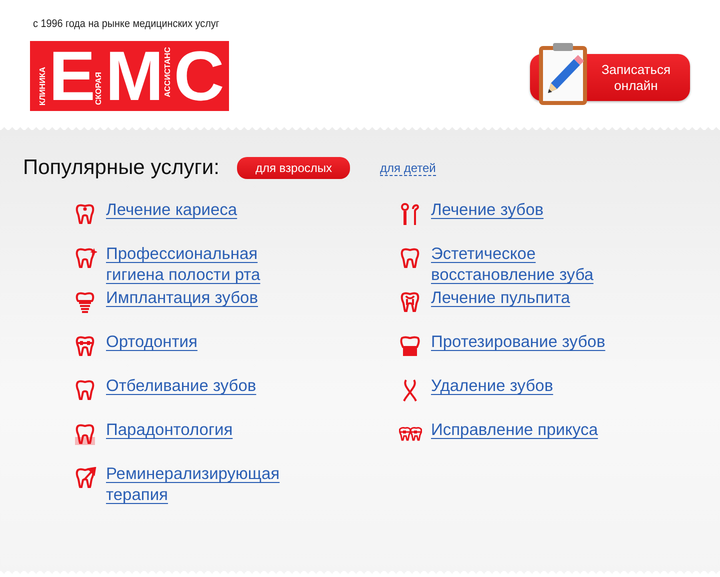 This screenshot has width=720, height=577. What do you see at coordinates (42, 85) in the screenshot?
I see `logo-caption: КЛИНИКА` at bounding box center [42, 85].